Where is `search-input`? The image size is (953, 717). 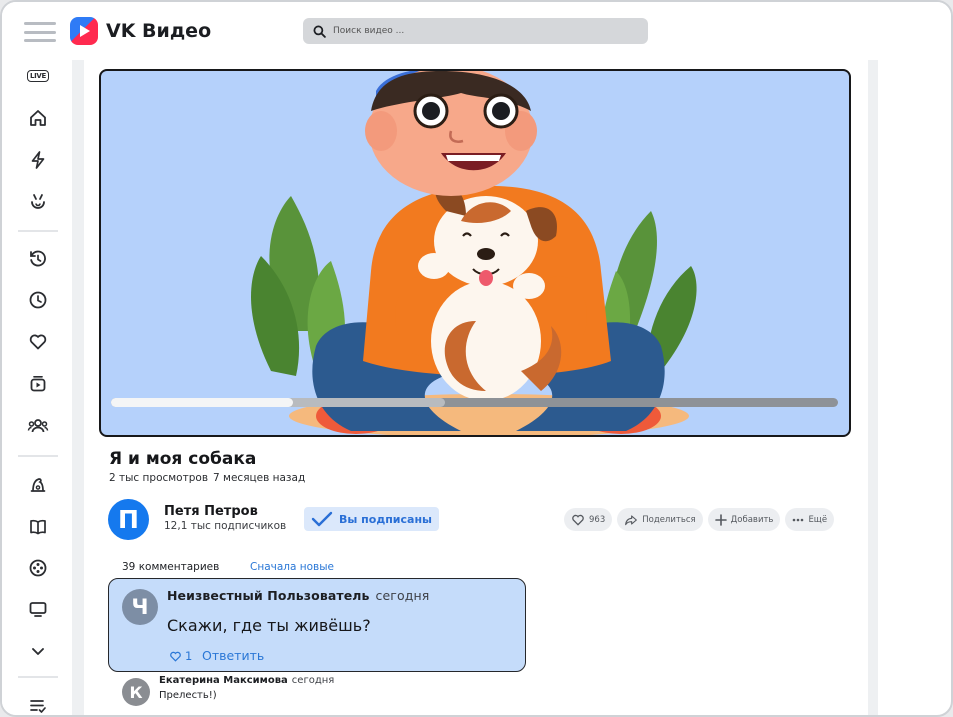
search-input is located at coordinates (483, 31).